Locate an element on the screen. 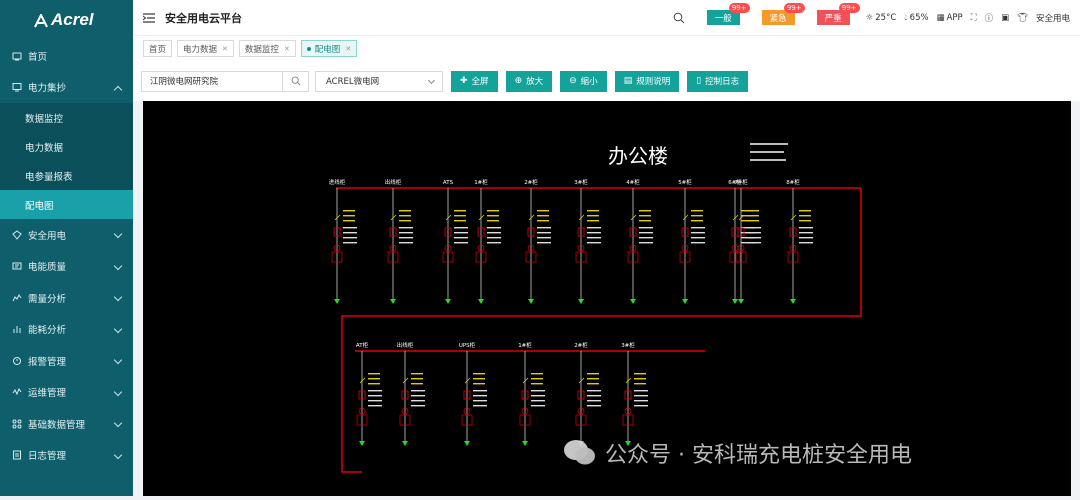 This screenshot has width=1080, height=500. humidity-widget: 💧︎ 65% is located at coordinates (916, 18).